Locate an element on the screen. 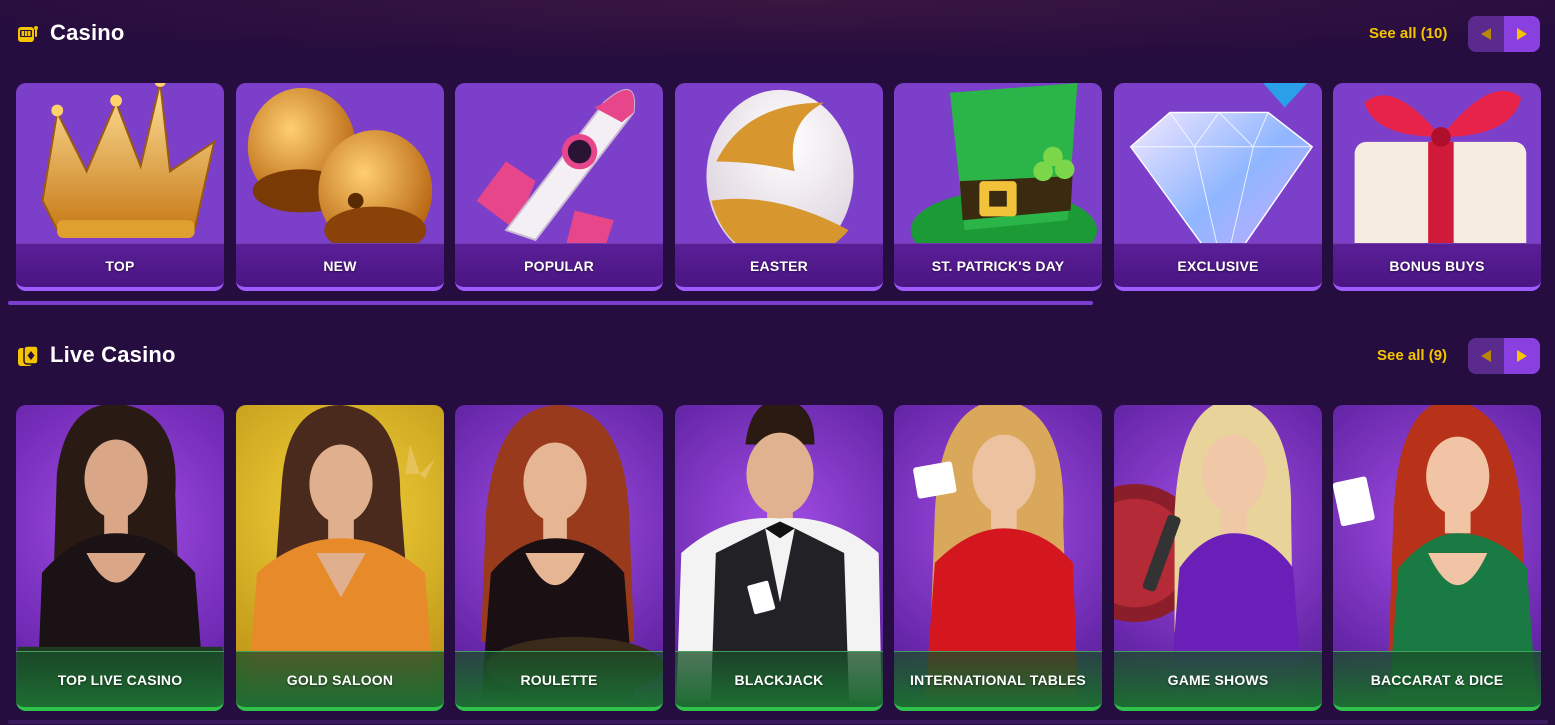 This screenshot has width=1555, height=725. tile-label-bar: ROULETTE is located at coordinates (559, 679).